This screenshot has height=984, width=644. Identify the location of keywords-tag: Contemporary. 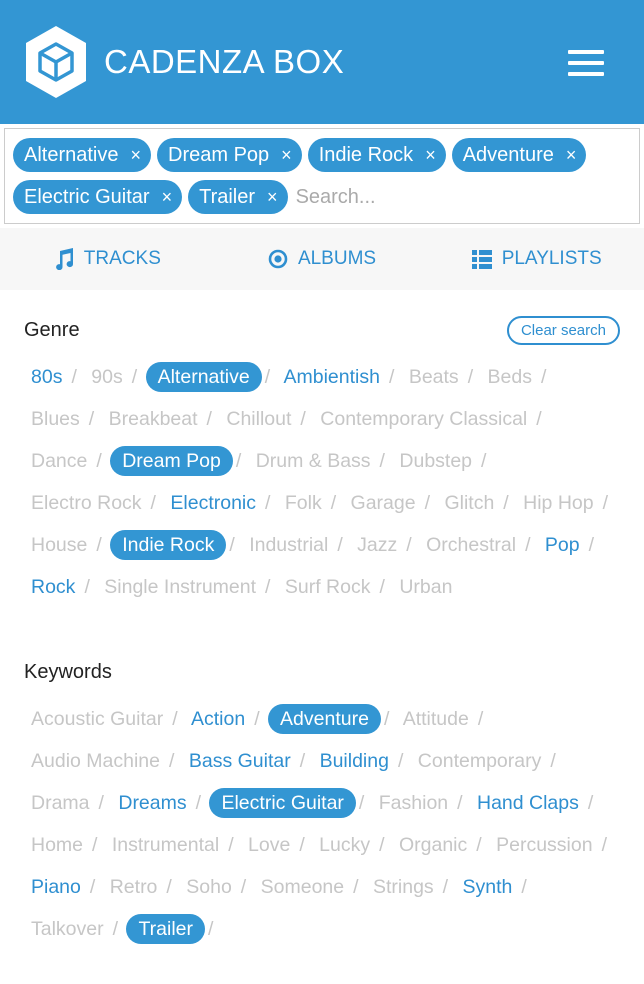
(479, 761).